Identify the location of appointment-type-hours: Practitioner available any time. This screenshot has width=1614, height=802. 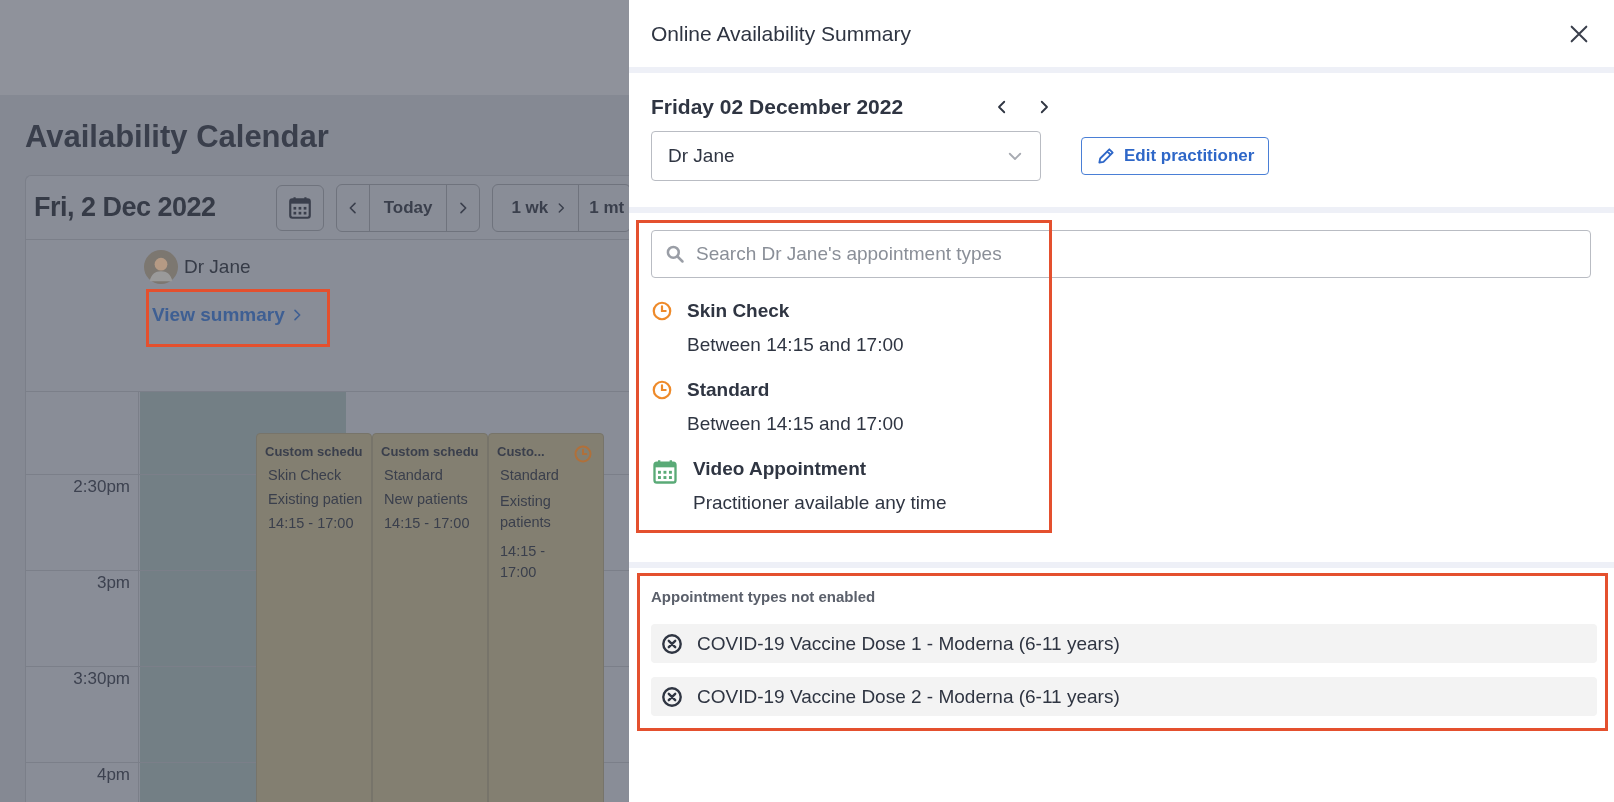
(820, 503).